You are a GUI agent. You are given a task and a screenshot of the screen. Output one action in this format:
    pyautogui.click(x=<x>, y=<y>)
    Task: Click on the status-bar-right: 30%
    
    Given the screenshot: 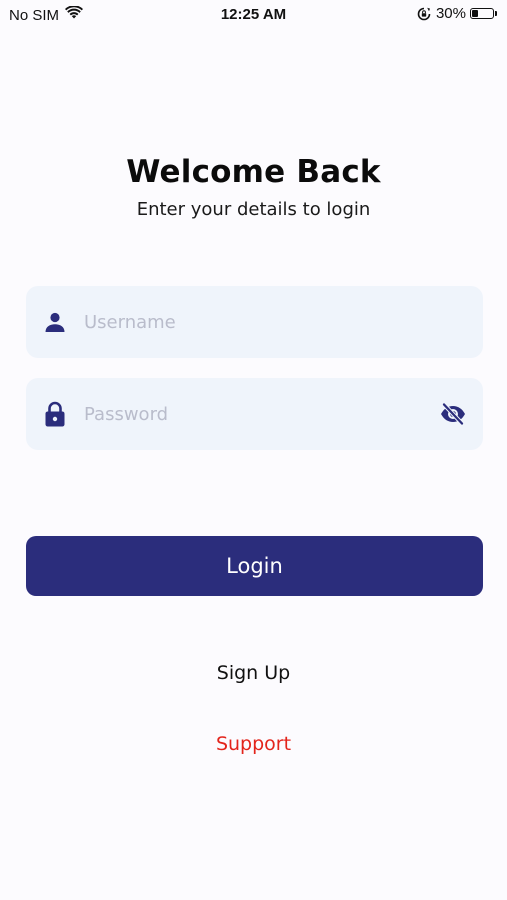 What is the action you would take?
    pyautogui.click(x=457, y=13)
    